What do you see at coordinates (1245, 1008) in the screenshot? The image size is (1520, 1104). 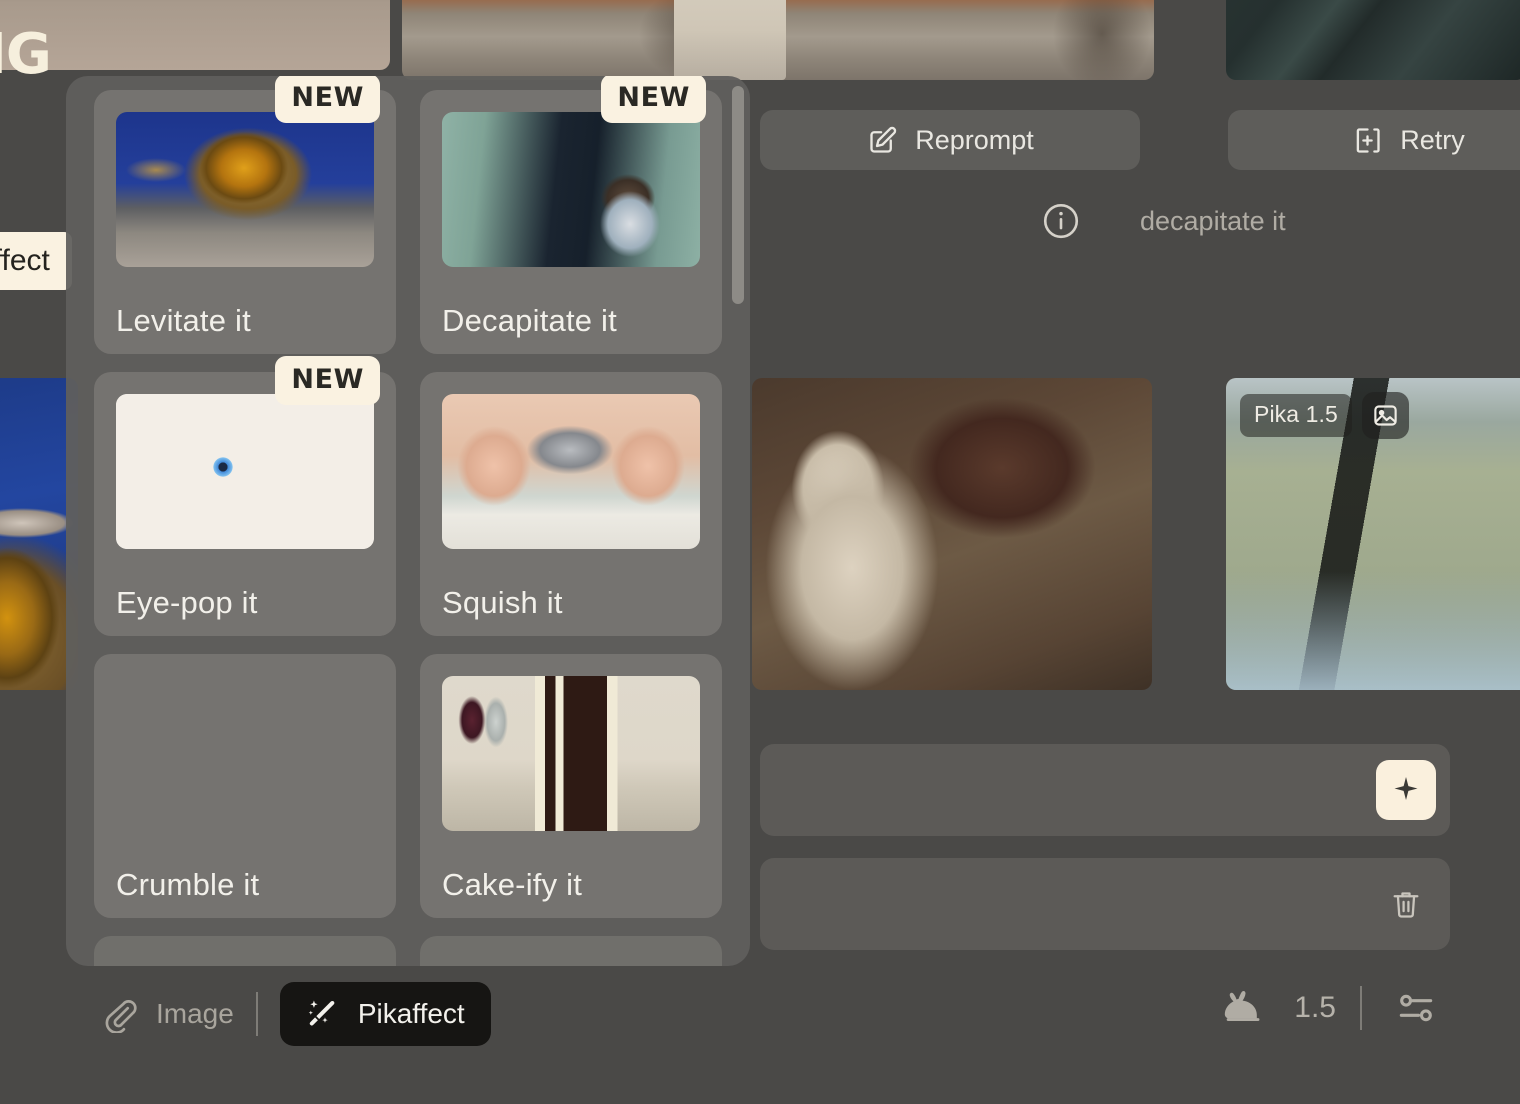 I see `rabbit-icon` at bounding box center [1245, 1008].